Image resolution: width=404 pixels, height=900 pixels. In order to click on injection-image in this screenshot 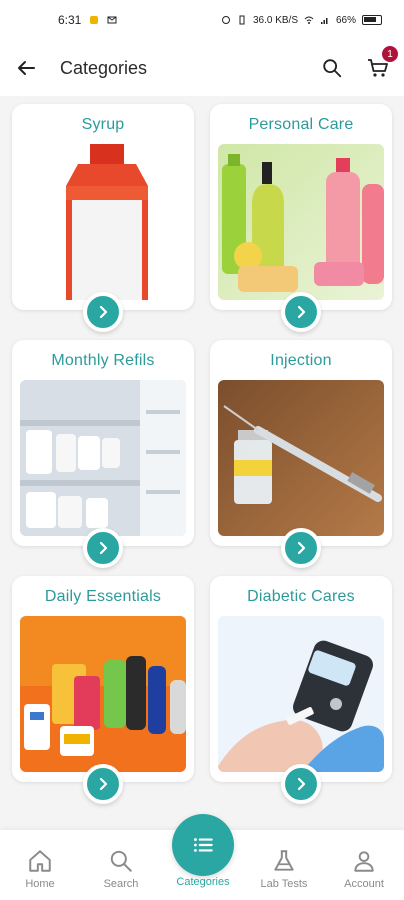, I will do `click(301, 458)`.